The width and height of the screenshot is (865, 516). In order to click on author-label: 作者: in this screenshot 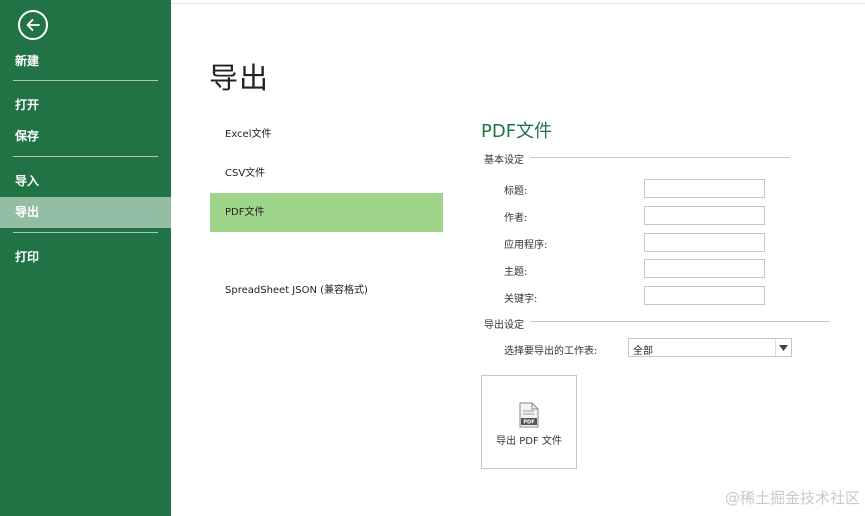, I will do `click(516, 218)`.